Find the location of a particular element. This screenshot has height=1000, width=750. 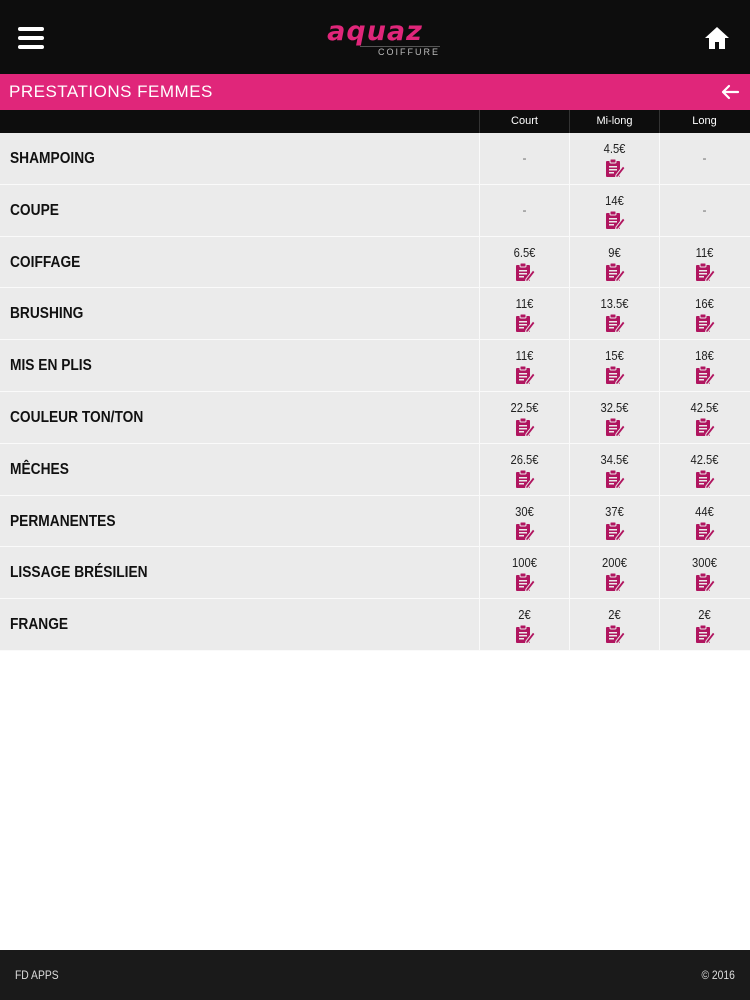

price-cell: 100€ is located at coordinates (524, 573).